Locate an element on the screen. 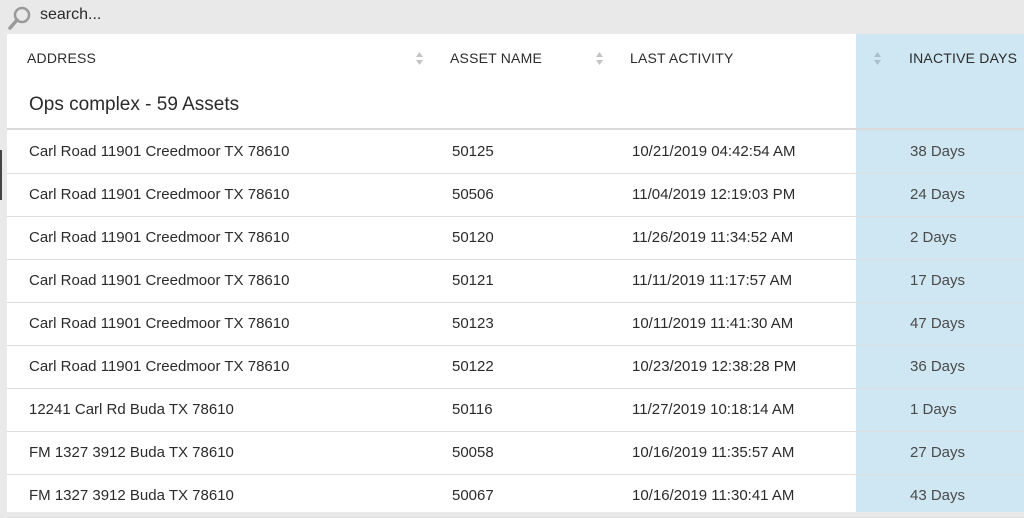 Image resolution: width=1024 pixels, height=518 pixels. column-header-address: ADDRESS is located at coordinates (61, 58).